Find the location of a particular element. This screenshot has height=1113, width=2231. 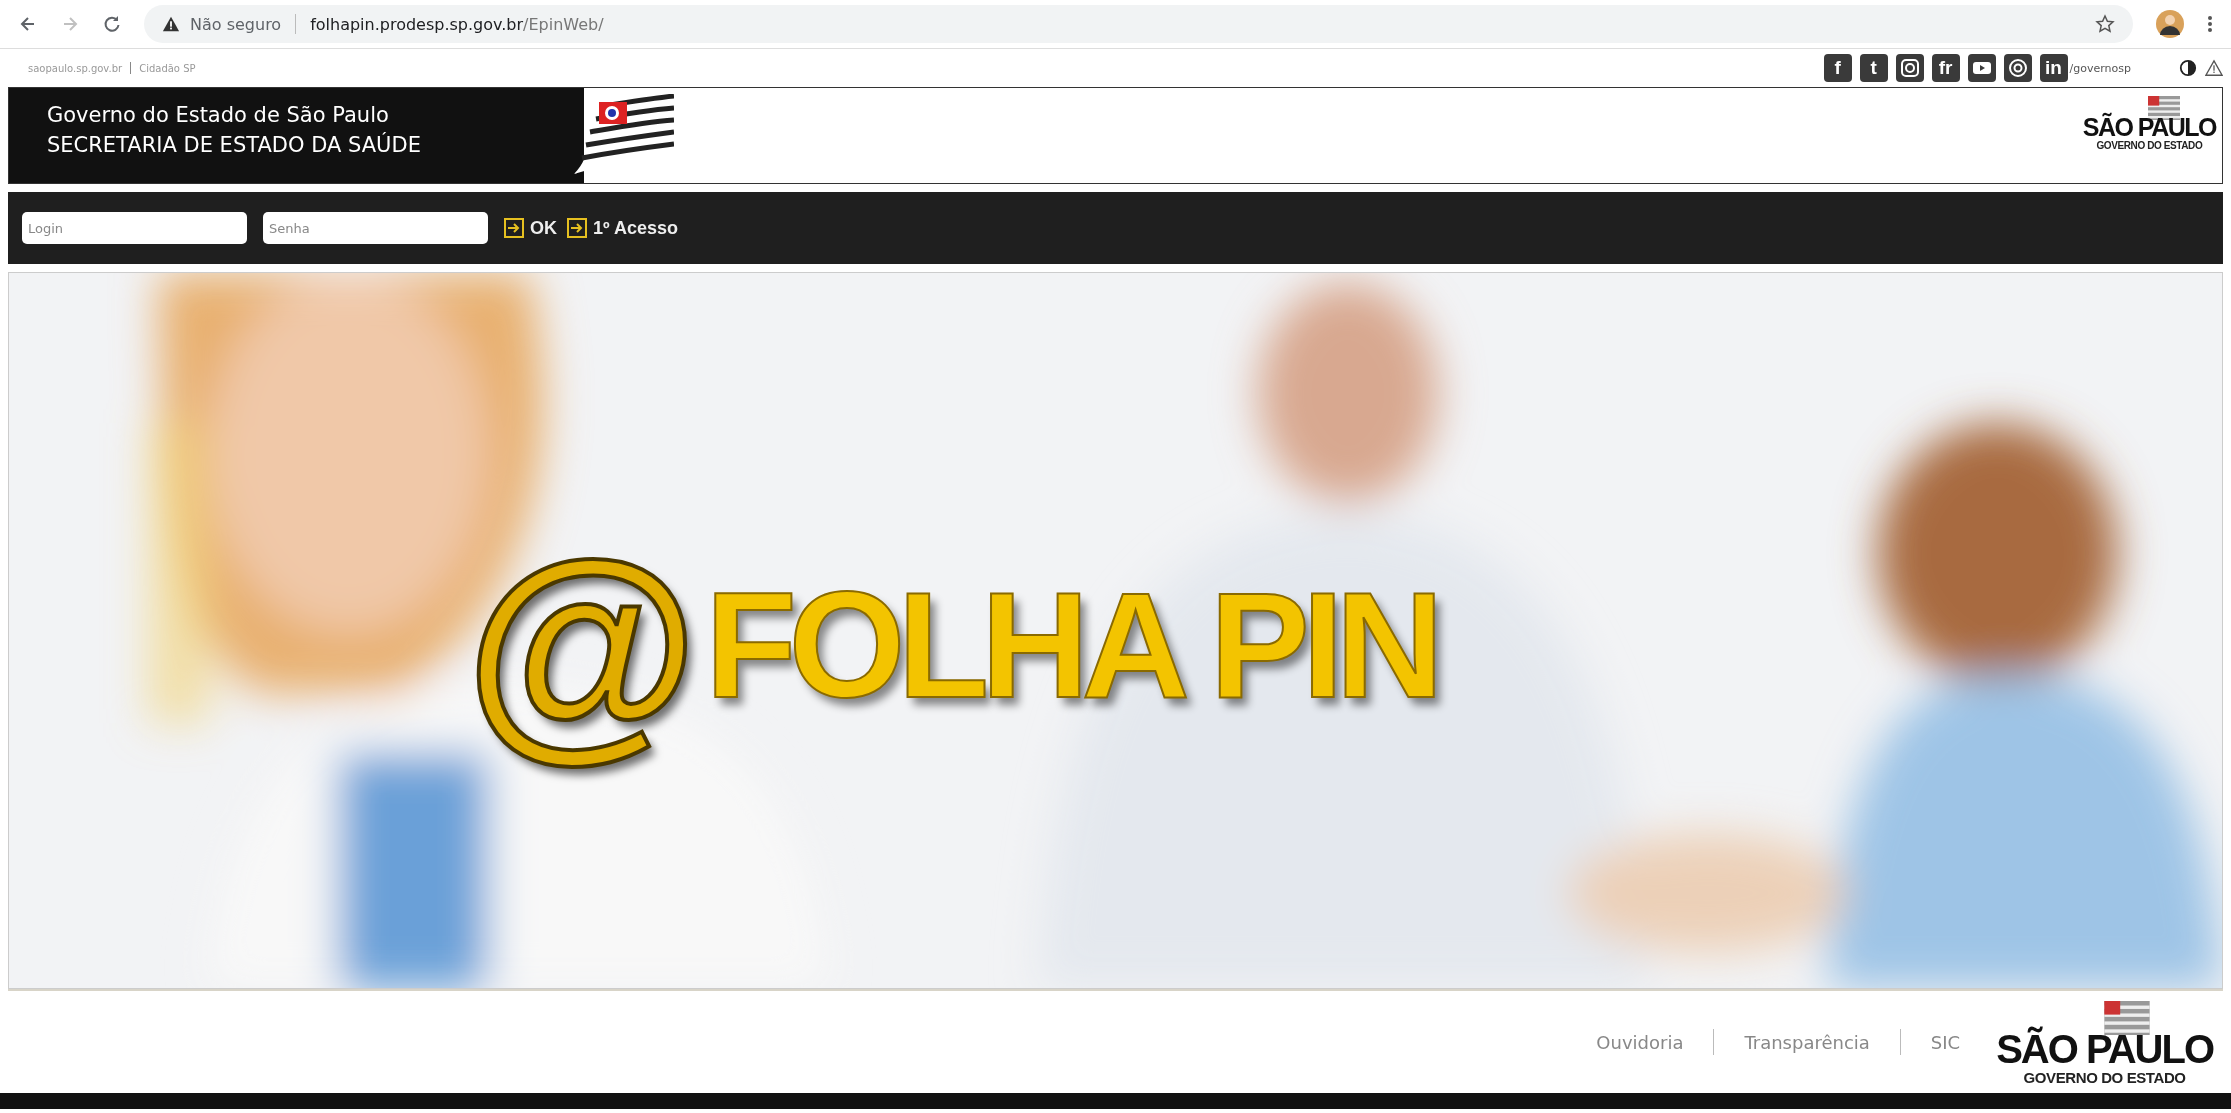

url-path: /EpinWeb/ is located at coordinates (563, 24).